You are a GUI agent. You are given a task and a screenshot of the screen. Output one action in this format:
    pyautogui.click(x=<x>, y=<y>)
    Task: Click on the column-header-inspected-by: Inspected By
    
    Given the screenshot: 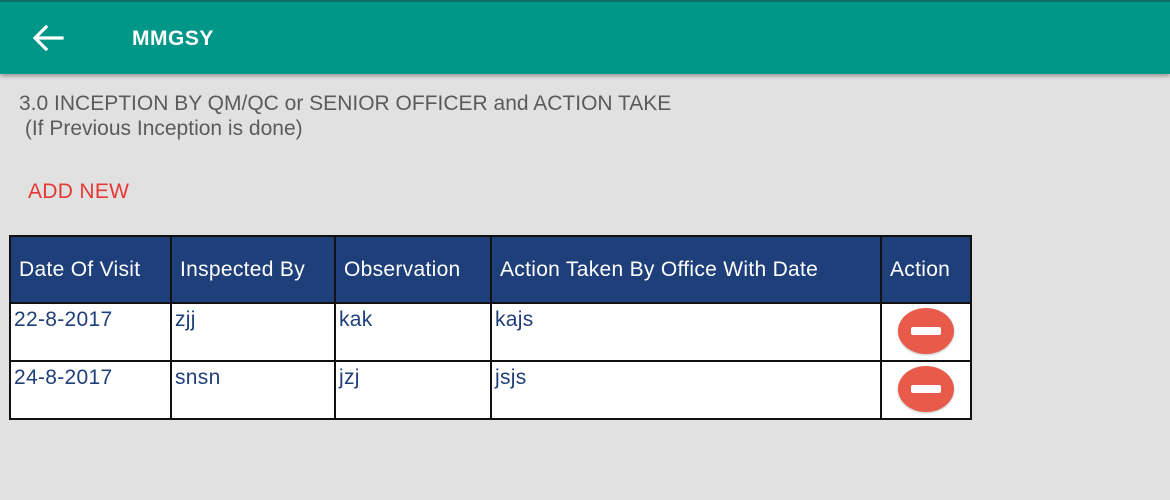 What is the action you would take?
    pyautogui.click(x=253, y=269)
    